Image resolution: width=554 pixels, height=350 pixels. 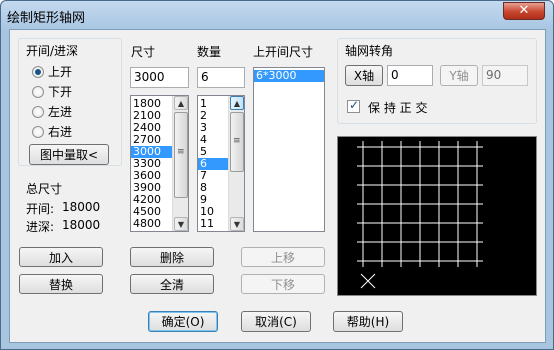 What do you see at coordinates (61, 257) in the screenshot?
I see `add-button: 加入` at bounding box center [61, 257].